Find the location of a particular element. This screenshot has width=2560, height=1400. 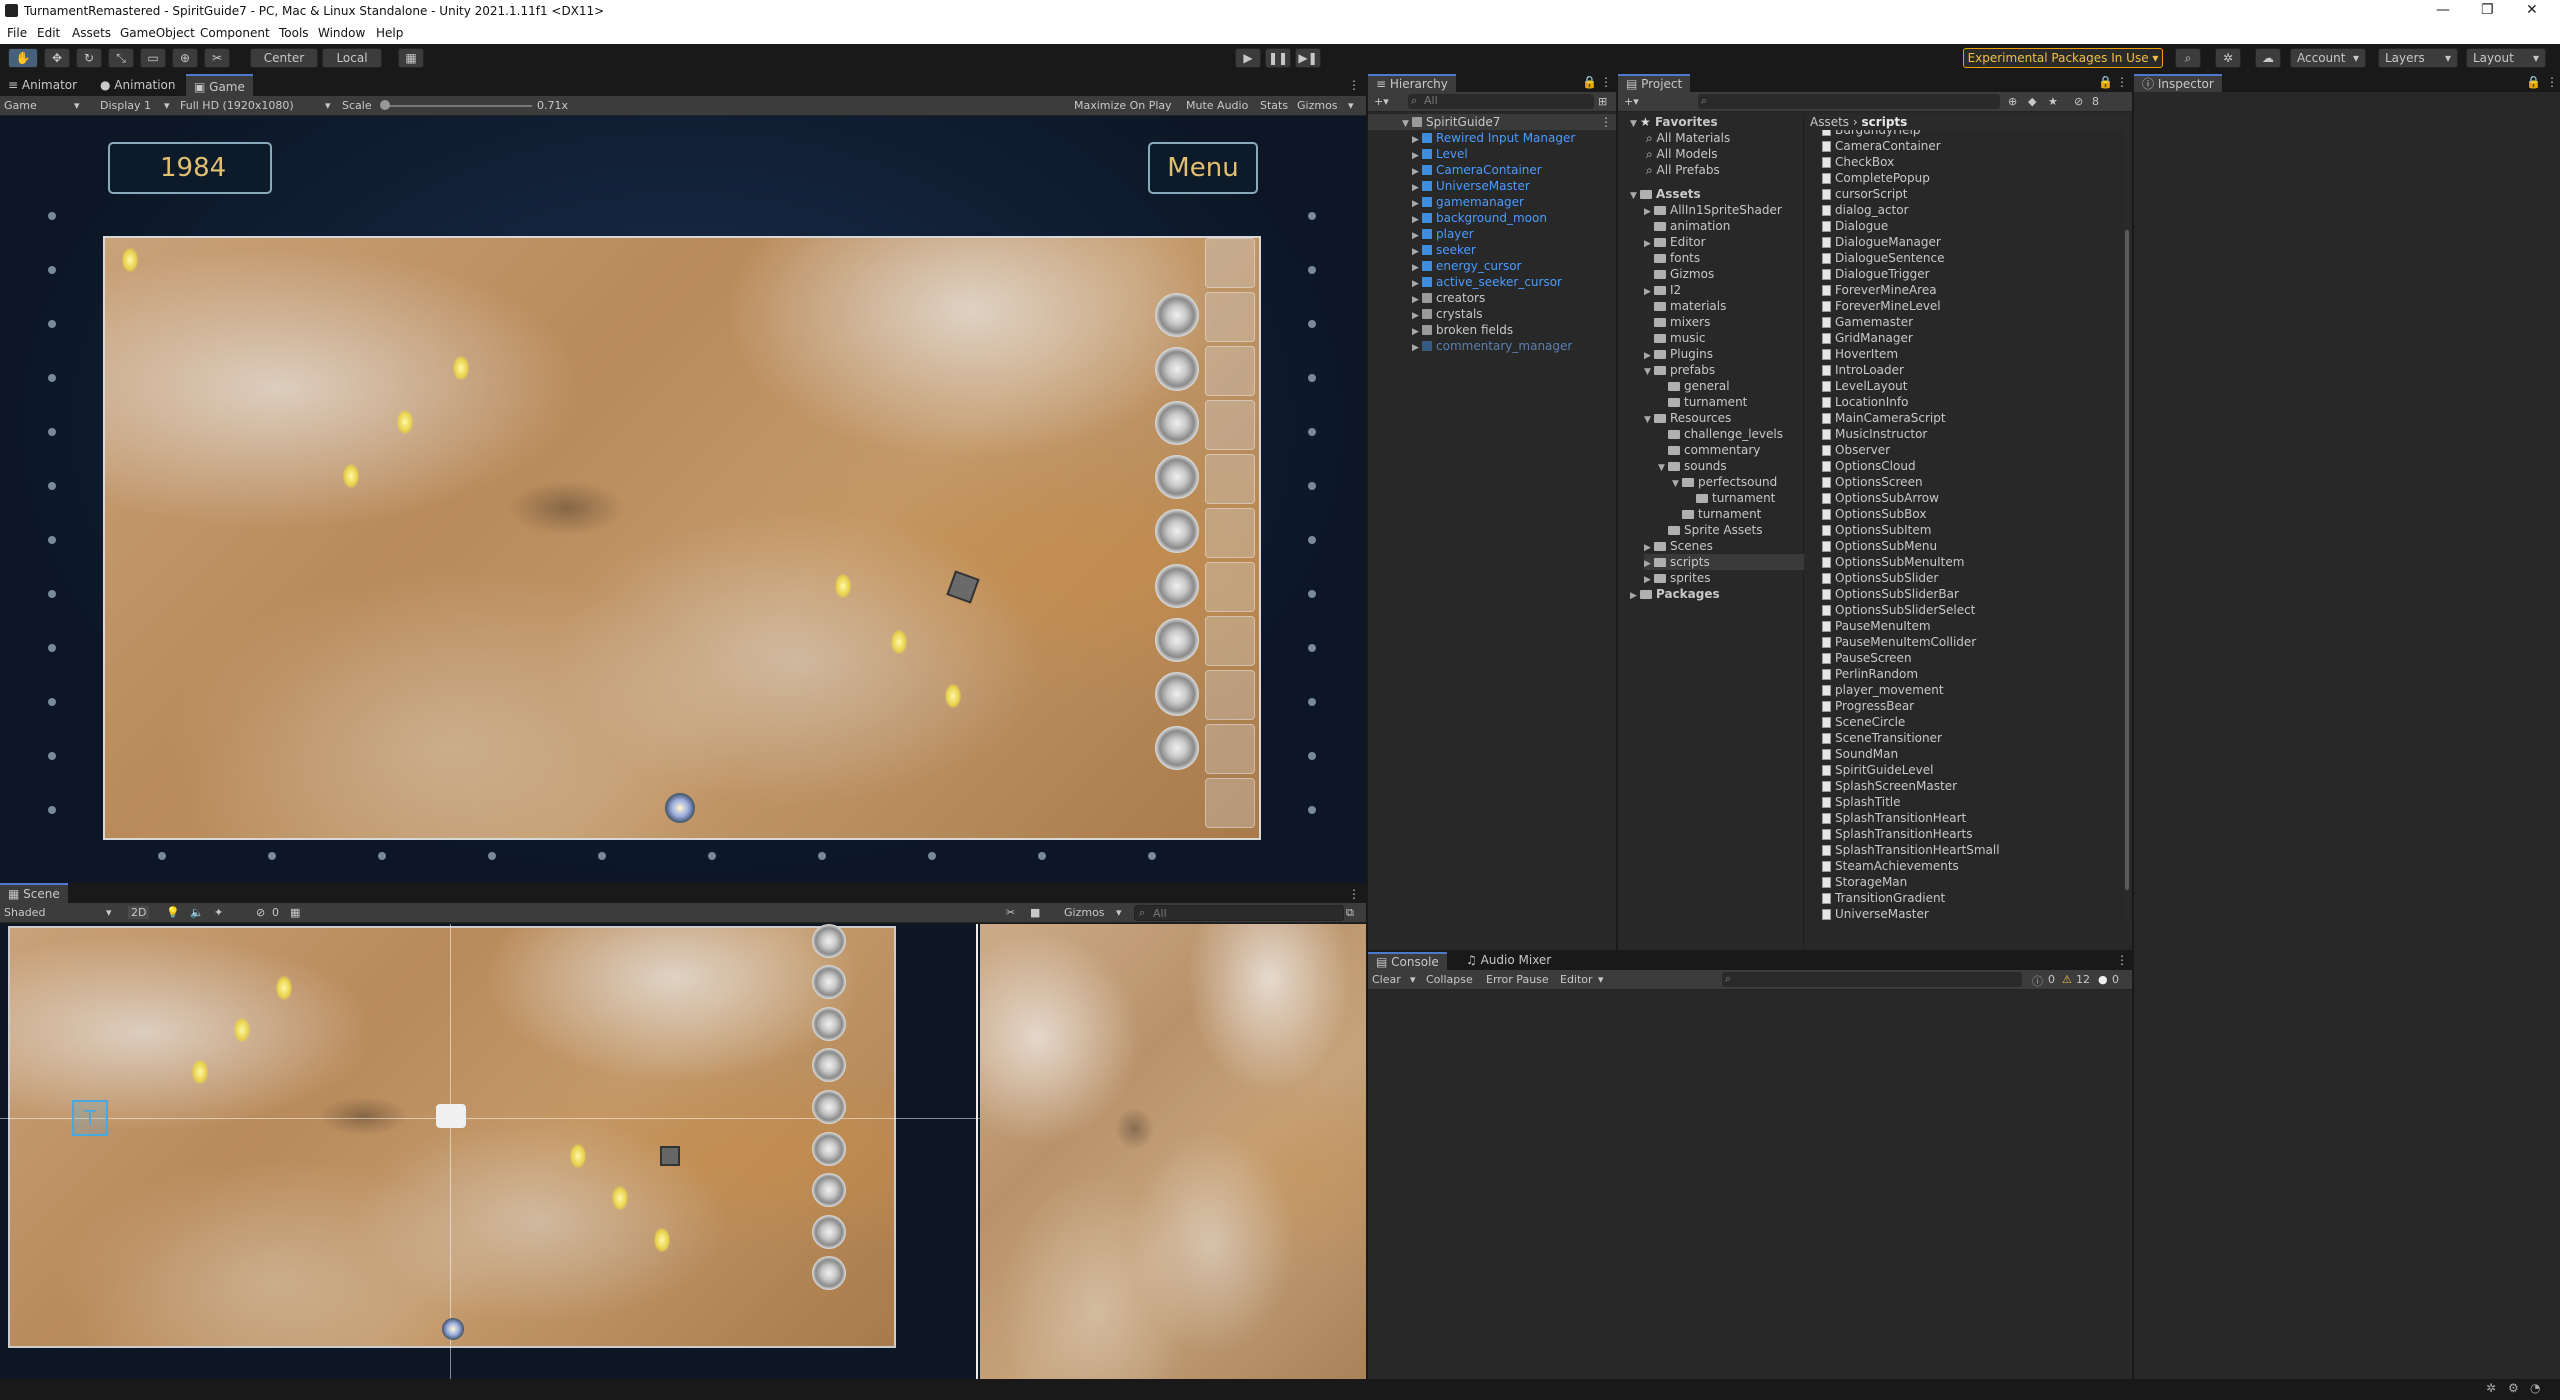

hierarchy-item: ▶ energy_cursor is located at coordinates (1466, 266).